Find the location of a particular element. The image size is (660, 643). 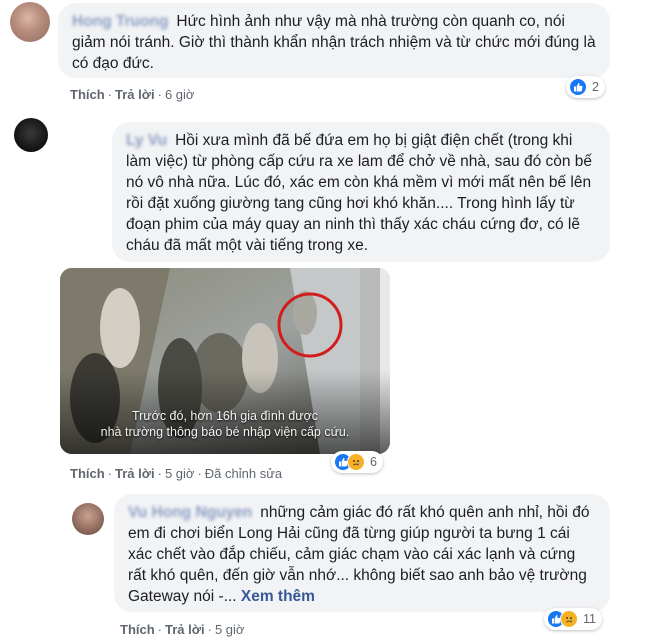

comment-author: Hong Truong is located at coordinates (120, 21).